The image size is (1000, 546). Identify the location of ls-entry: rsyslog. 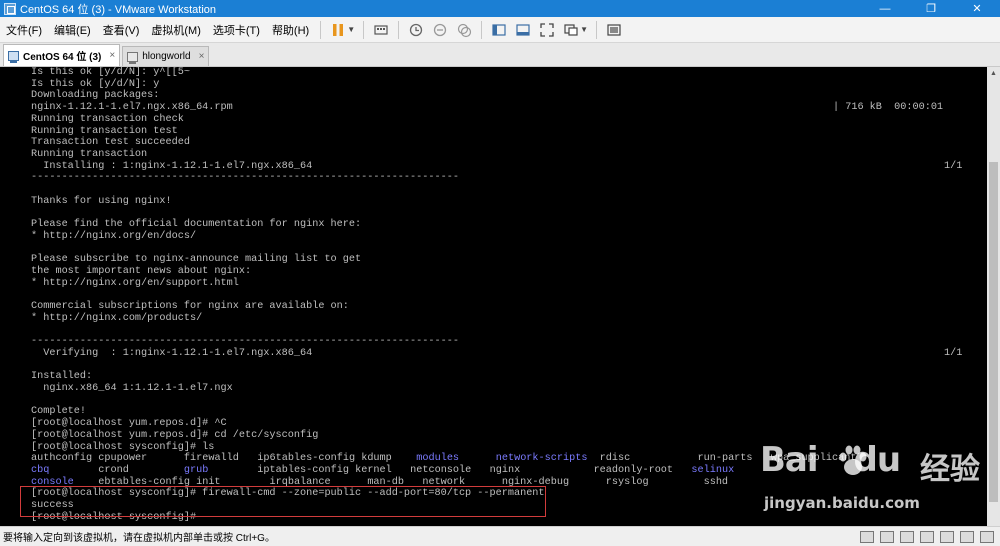
(627, 482).